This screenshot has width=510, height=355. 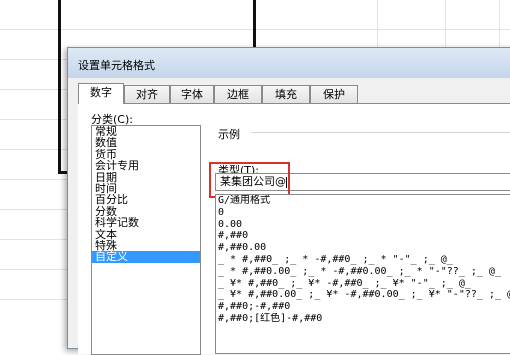 What do you see at coordinates (238, 94) in the screenshot?
I see `tab-border: 边框` at bounding box center [238, 94].